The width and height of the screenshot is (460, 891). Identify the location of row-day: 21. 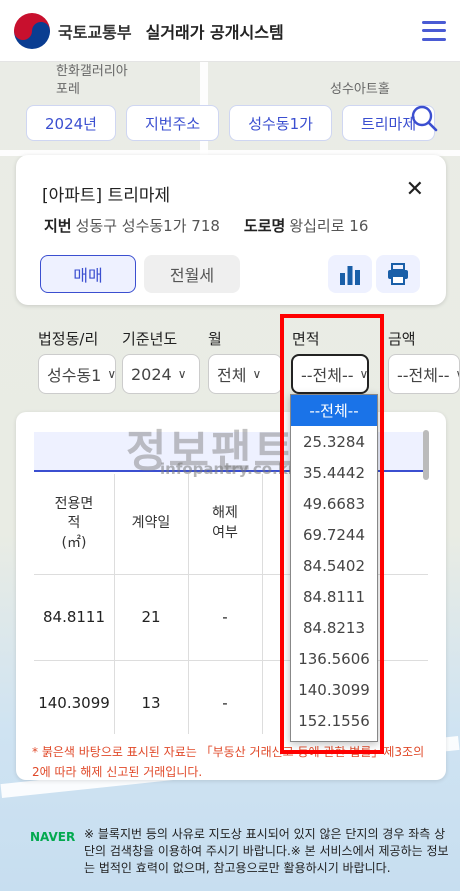
(151, 617).